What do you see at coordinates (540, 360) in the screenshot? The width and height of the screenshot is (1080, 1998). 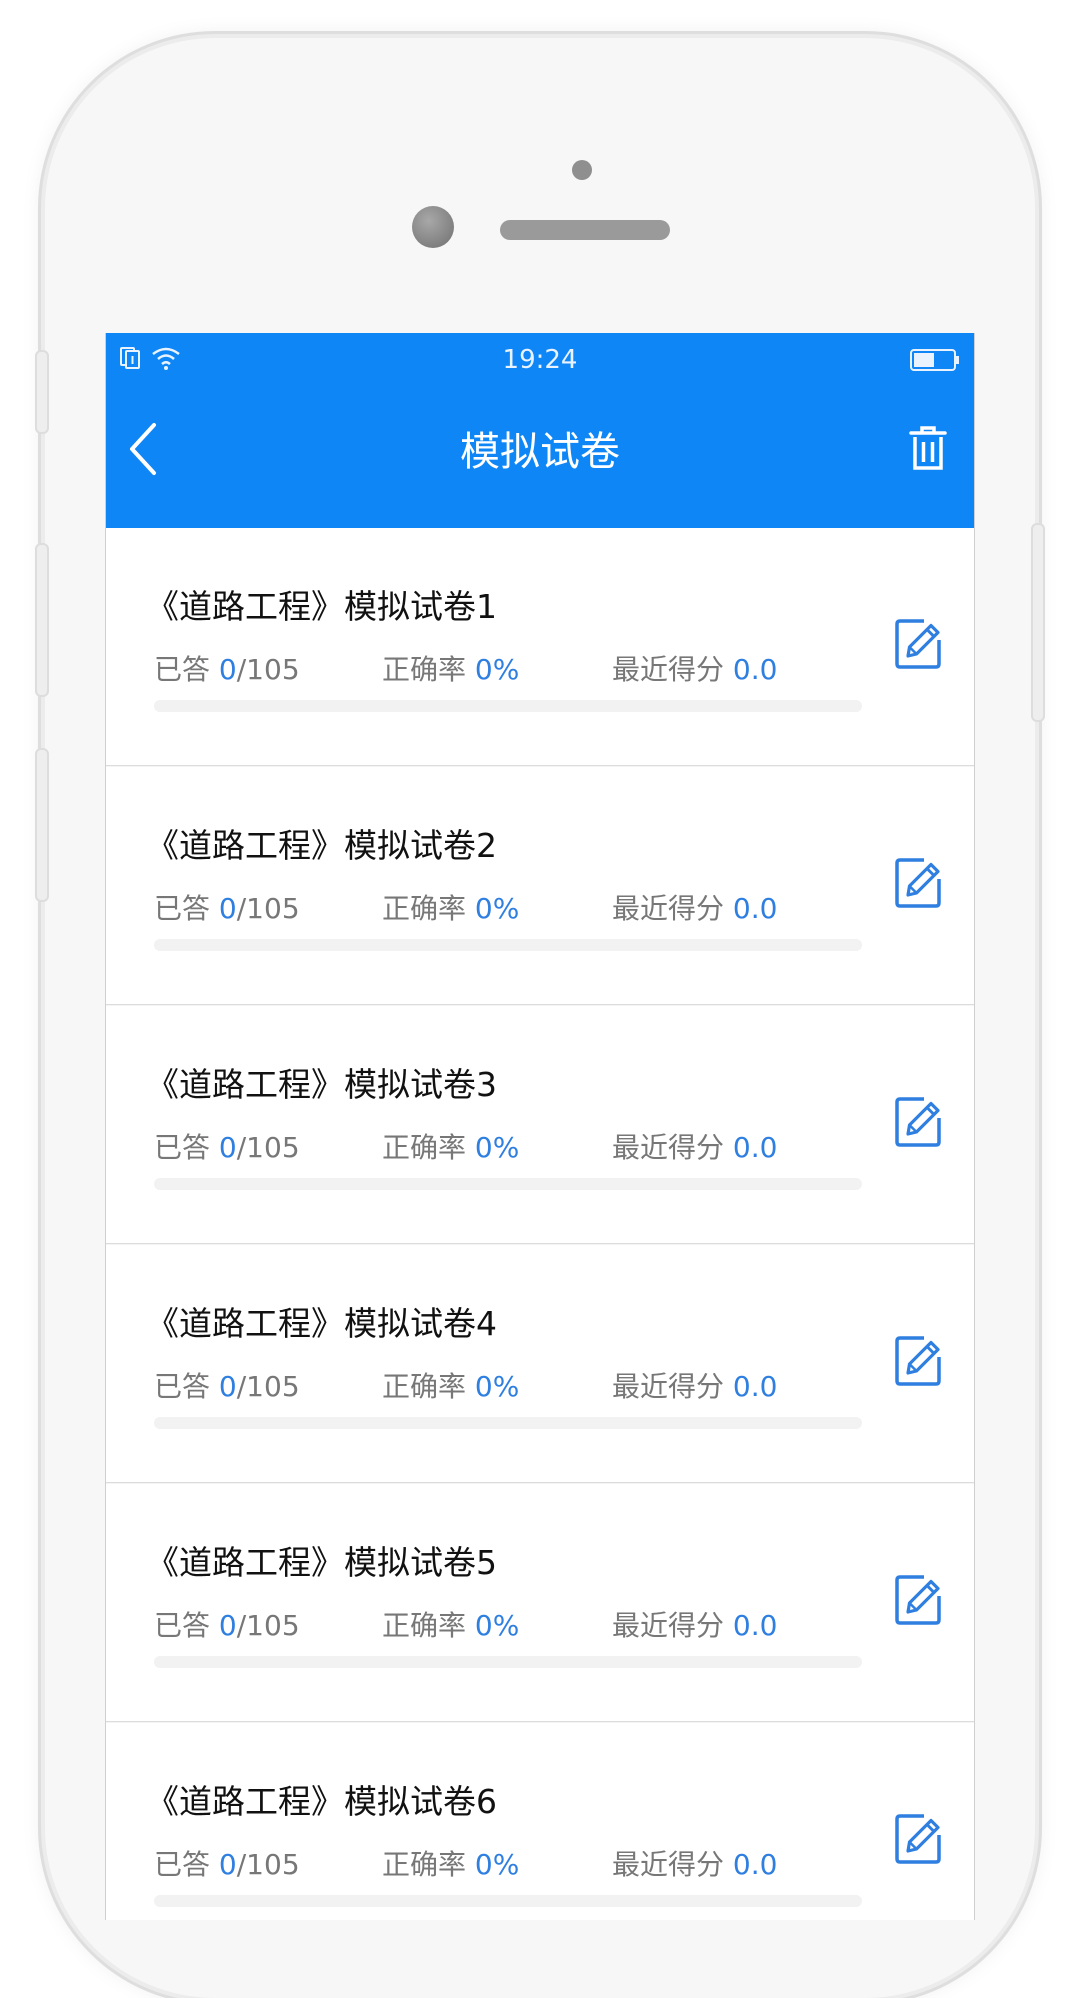 I see `status-time: 19:24` at bounding box center [540, 360].